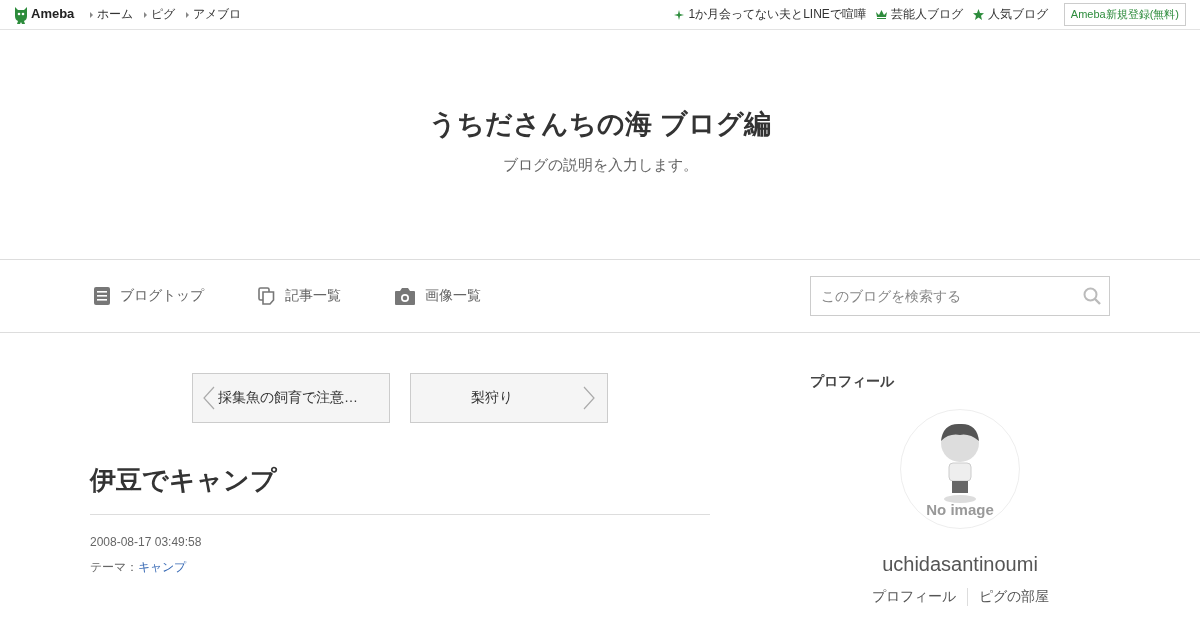 The width and height of the screenshot is (1200, 630). What do you see at coordinates (114, 567) in the screenshot?
I see `theme-label: テーマ：` at bounding box center [114, 567].